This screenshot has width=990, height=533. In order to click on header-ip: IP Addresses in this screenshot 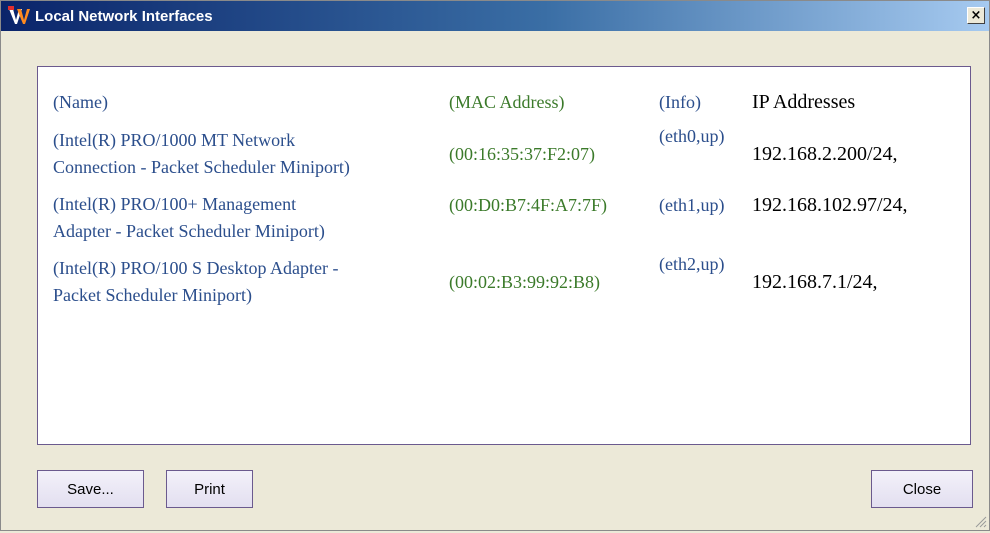, I will do `click(804, 101)`.